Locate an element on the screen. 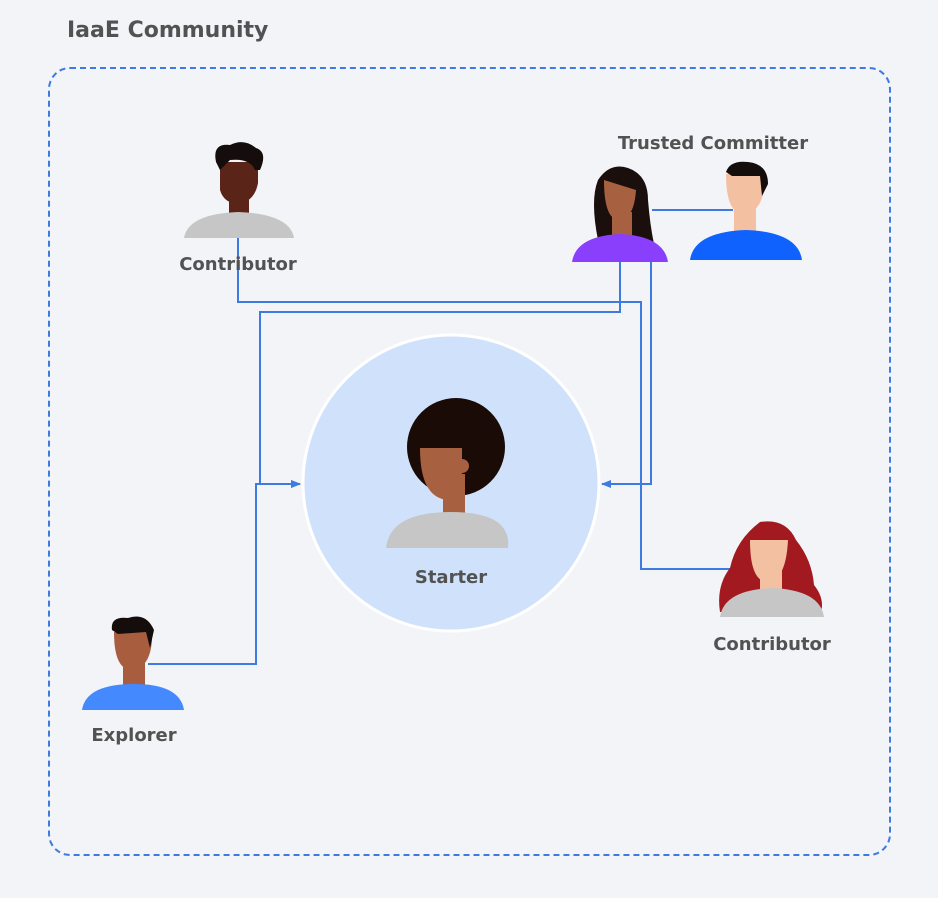  contributor-right-label: Contributor is located at coordinates (772, 644).